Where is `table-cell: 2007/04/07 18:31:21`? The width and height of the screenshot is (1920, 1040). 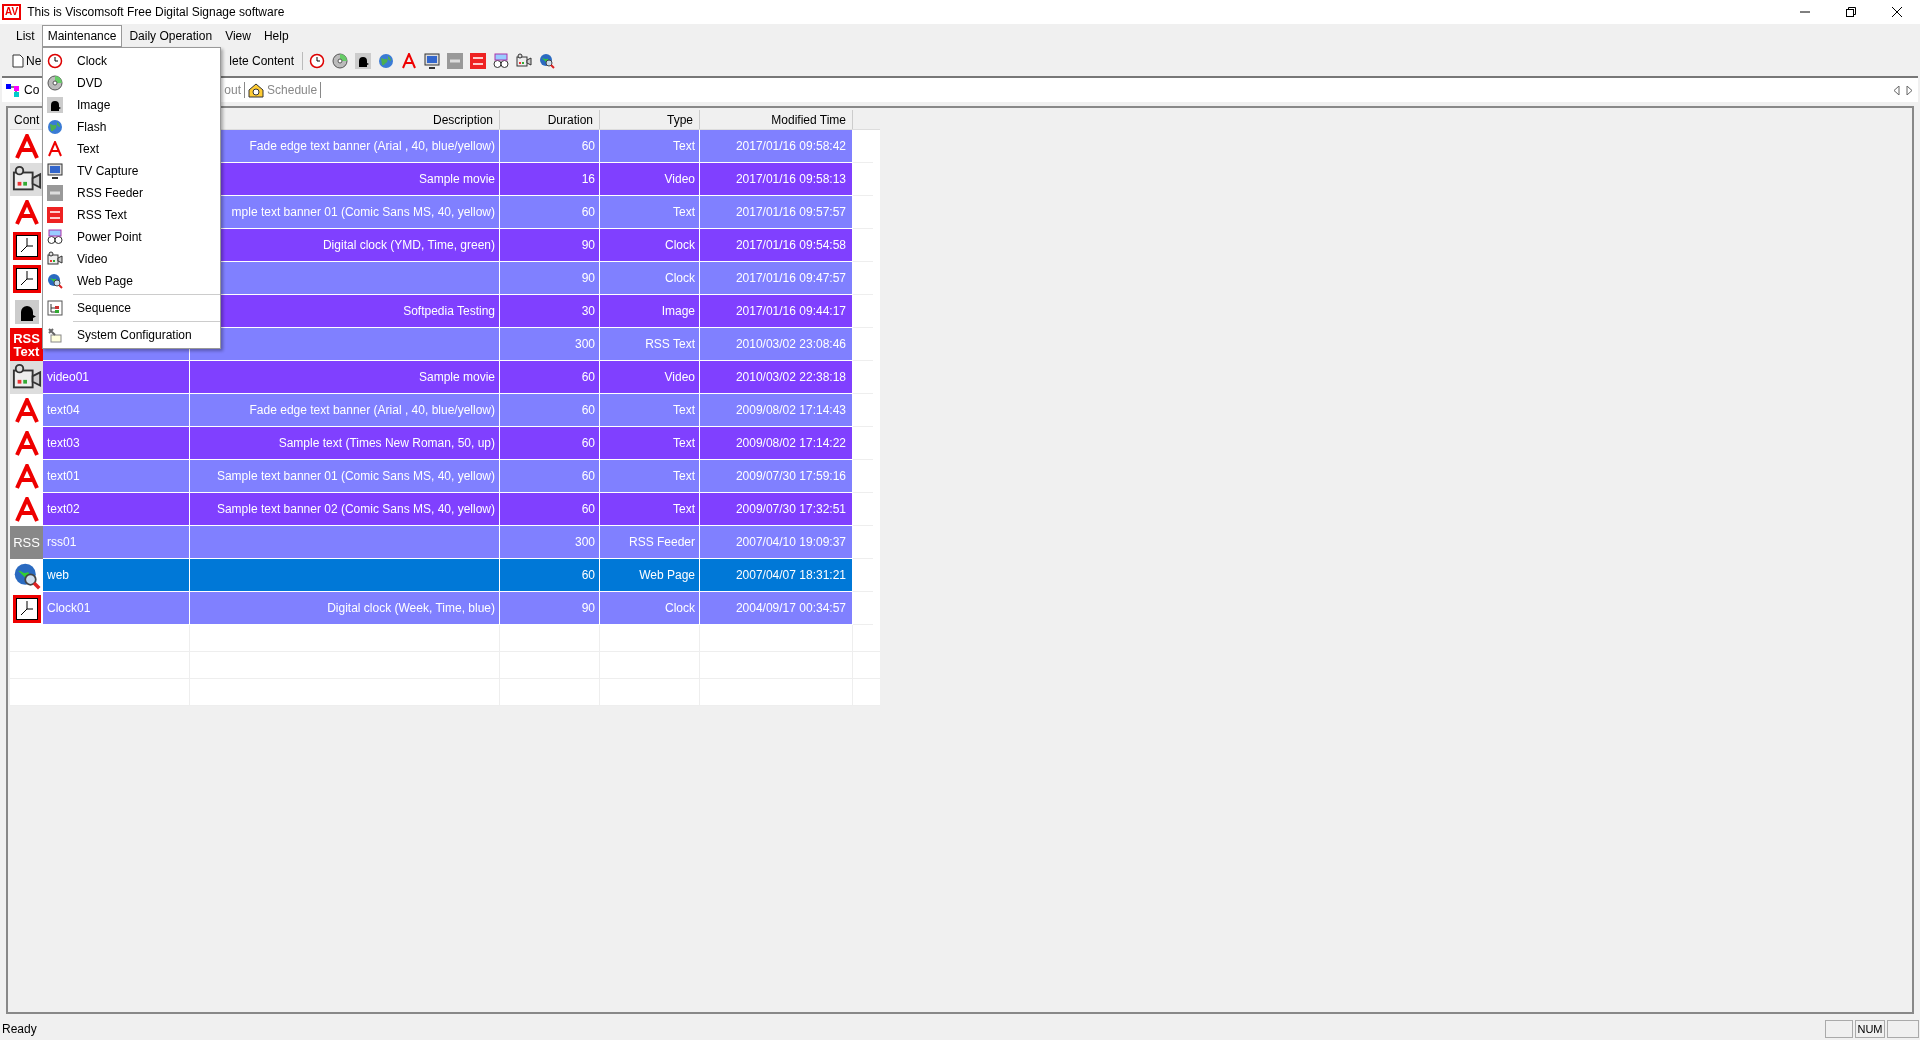 table-cell: 2007/04/07 18:31:21 is located at coordinates (776, 575).